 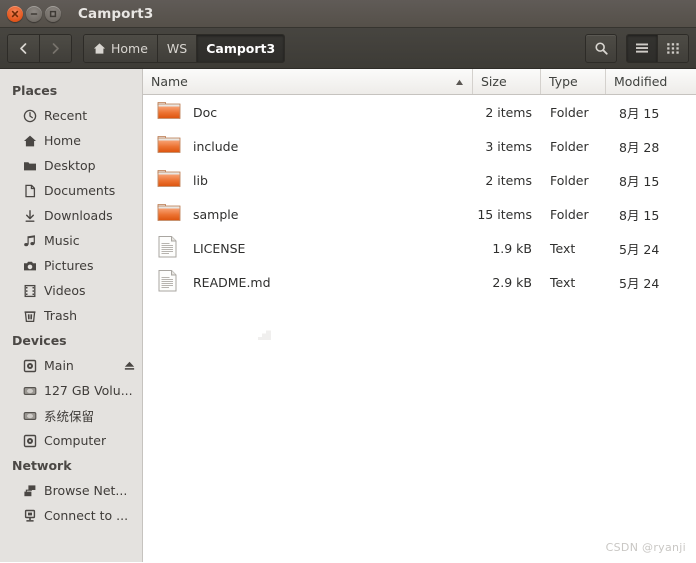 I want to click on download-icon, so click(x=29, y=215).